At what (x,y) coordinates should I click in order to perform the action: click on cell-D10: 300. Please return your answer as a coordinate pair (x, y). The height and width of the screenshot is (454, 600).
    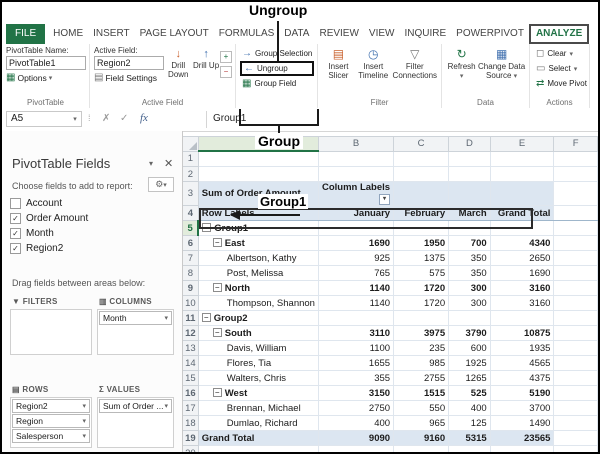
    Looking at the image, I should click on (469, 303).